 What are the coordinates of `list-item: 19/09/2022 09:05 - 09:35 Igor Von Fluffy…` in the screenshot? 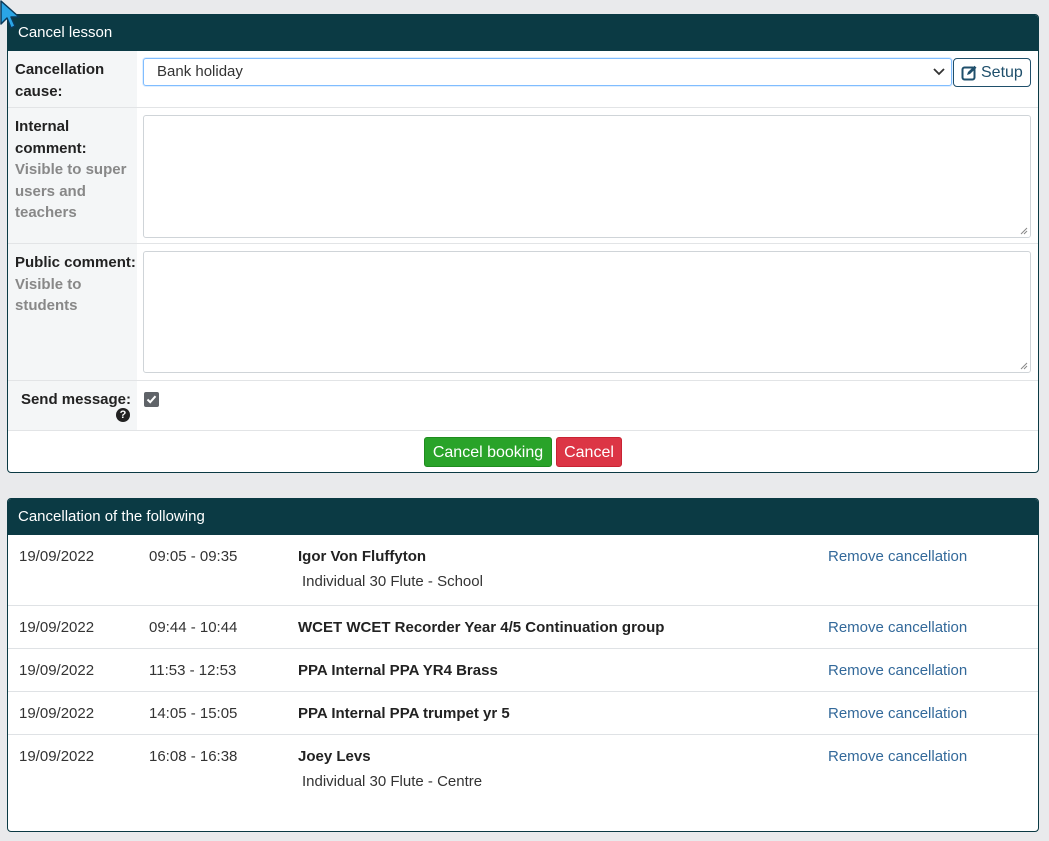 It's located at (523, 570).